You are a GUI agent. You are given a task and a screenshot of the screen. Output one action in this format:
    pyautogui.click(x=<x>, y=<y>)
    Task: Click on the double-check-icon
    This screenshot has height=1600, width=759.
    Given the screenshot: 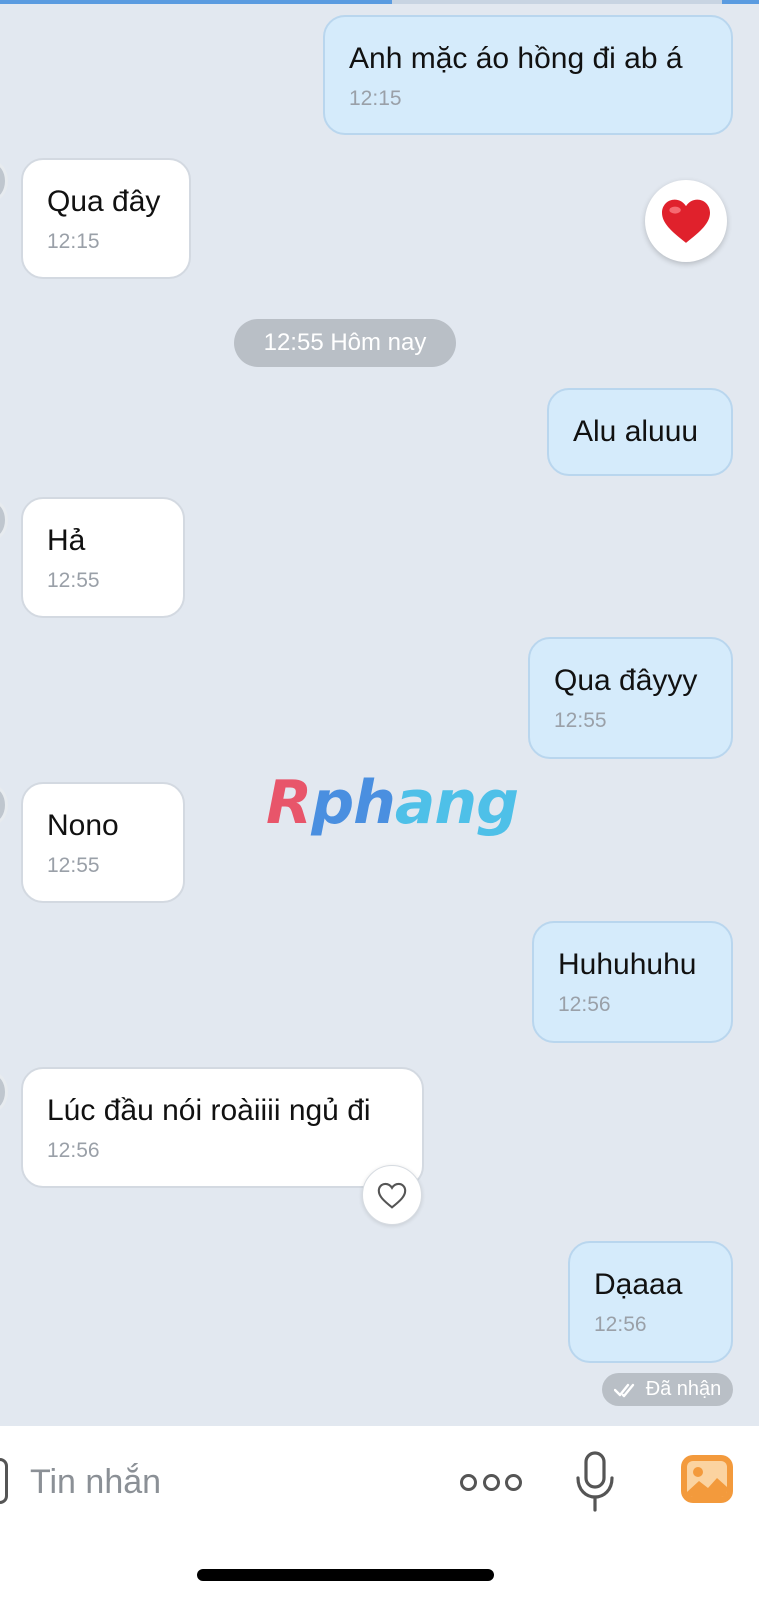 What is the action you would take?
    pyautogui.click(x=623, y=1390)
    